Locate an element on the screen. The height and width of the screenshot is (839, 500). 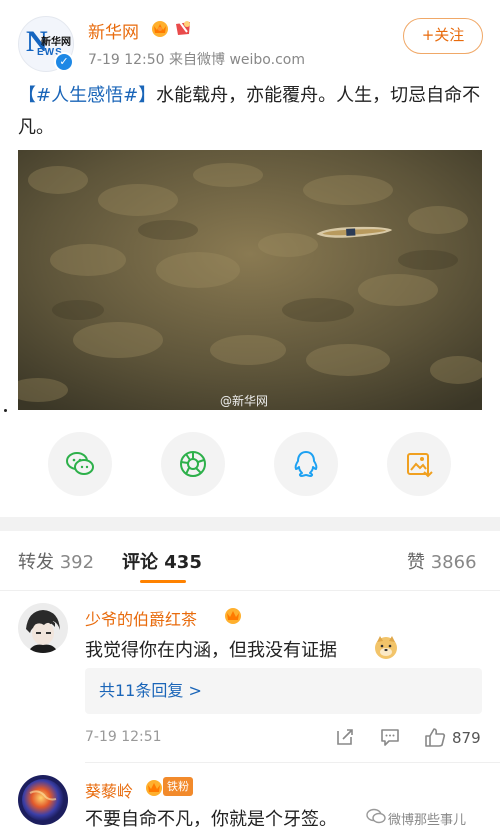
topic-tag: 【#人生感悟#】 is located at coordinates (87, 95).